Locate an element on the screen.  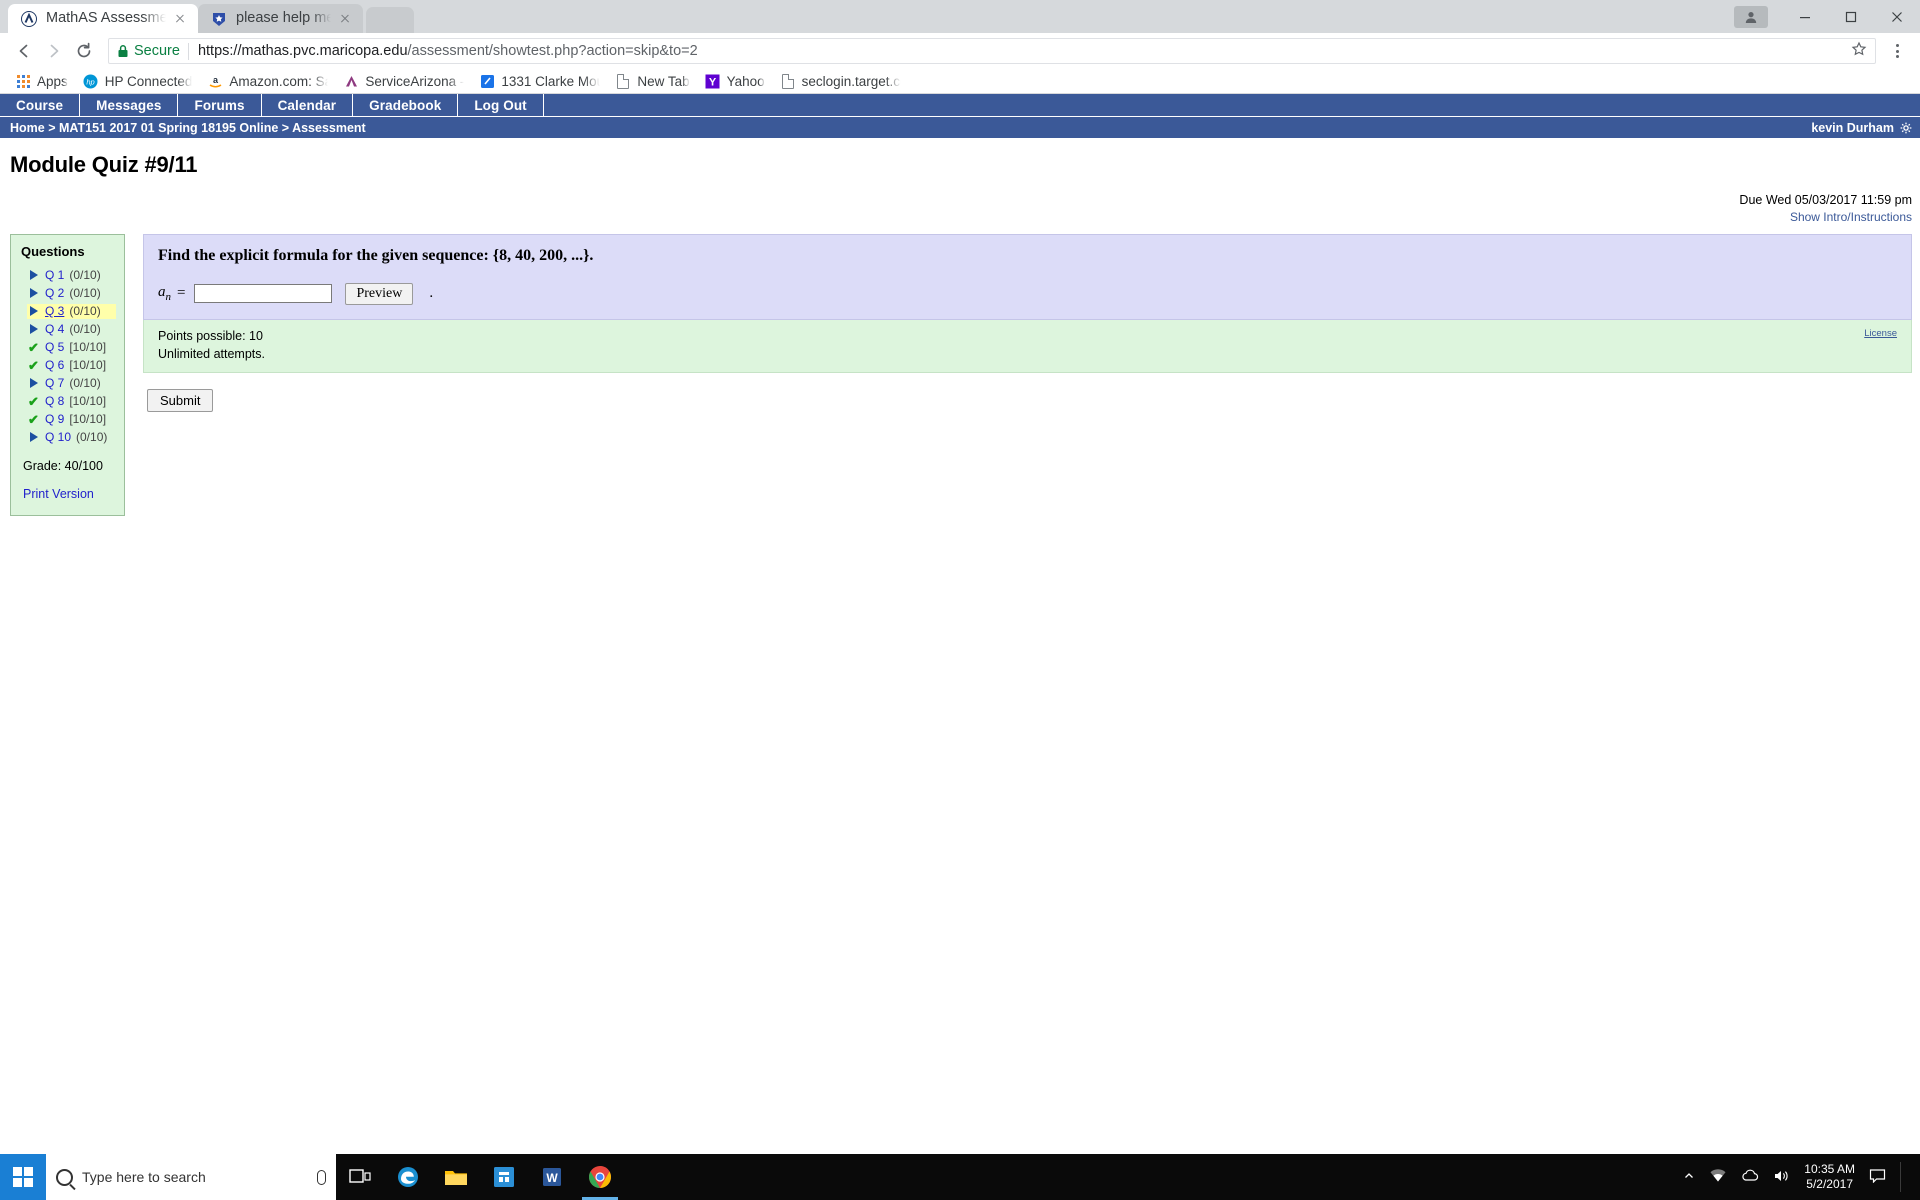
apps-grid-icon is located at coordinates (23, 81).